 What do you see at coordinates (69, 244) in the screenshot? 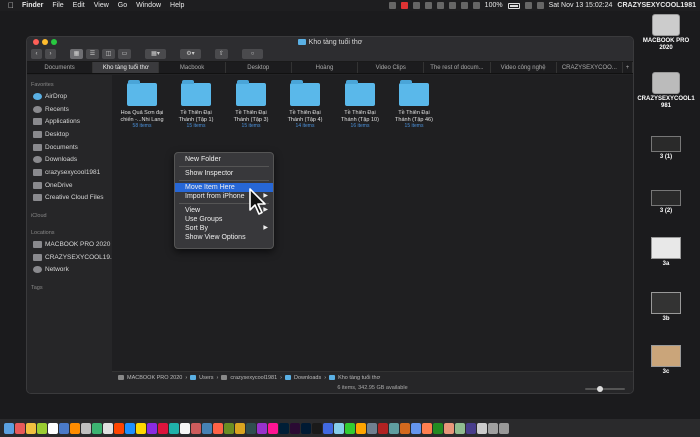
I see `sidebar-item-macbook-pro: MACBOOK PRO 2020` at bounding box center [69, 244].